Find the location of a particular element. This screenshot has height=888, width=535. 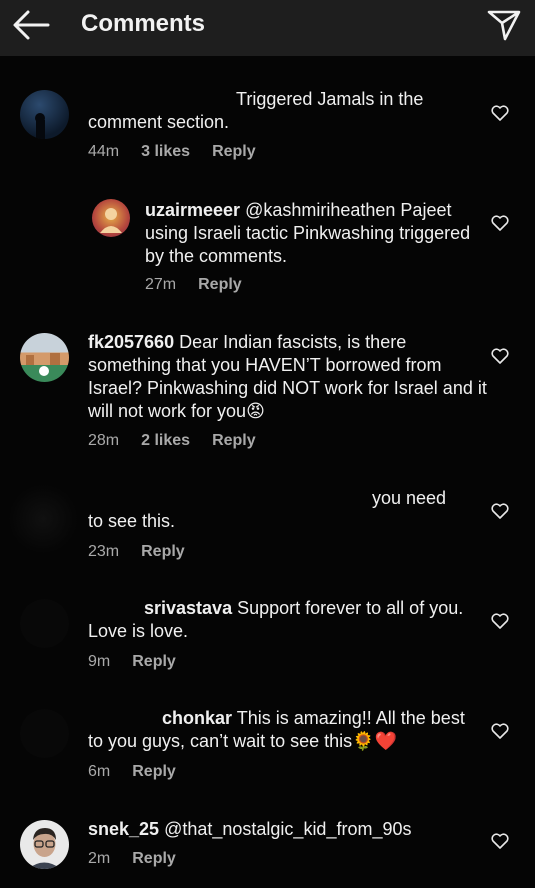

comment-username: uzairmeeer is located at coordinates (192, 210).